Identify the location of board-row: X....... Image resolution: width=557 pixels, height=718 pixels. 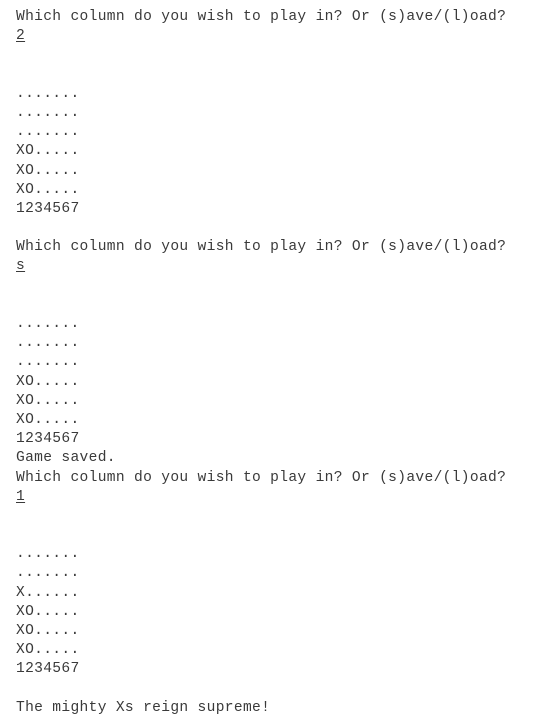
(48, 592).